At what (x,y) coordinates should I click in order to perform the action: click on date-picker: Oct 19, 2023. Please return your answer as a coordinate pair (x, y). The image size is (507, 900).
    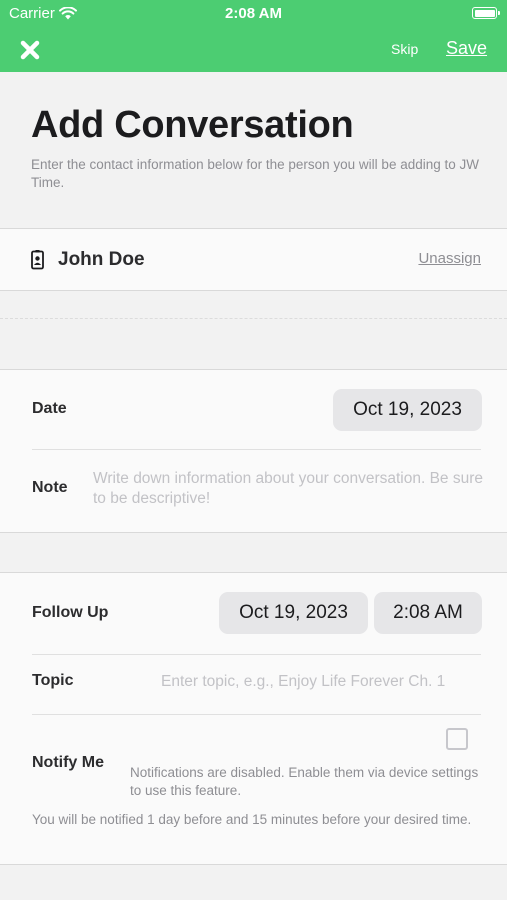
    Looking at the image, I should click on (407, 410).